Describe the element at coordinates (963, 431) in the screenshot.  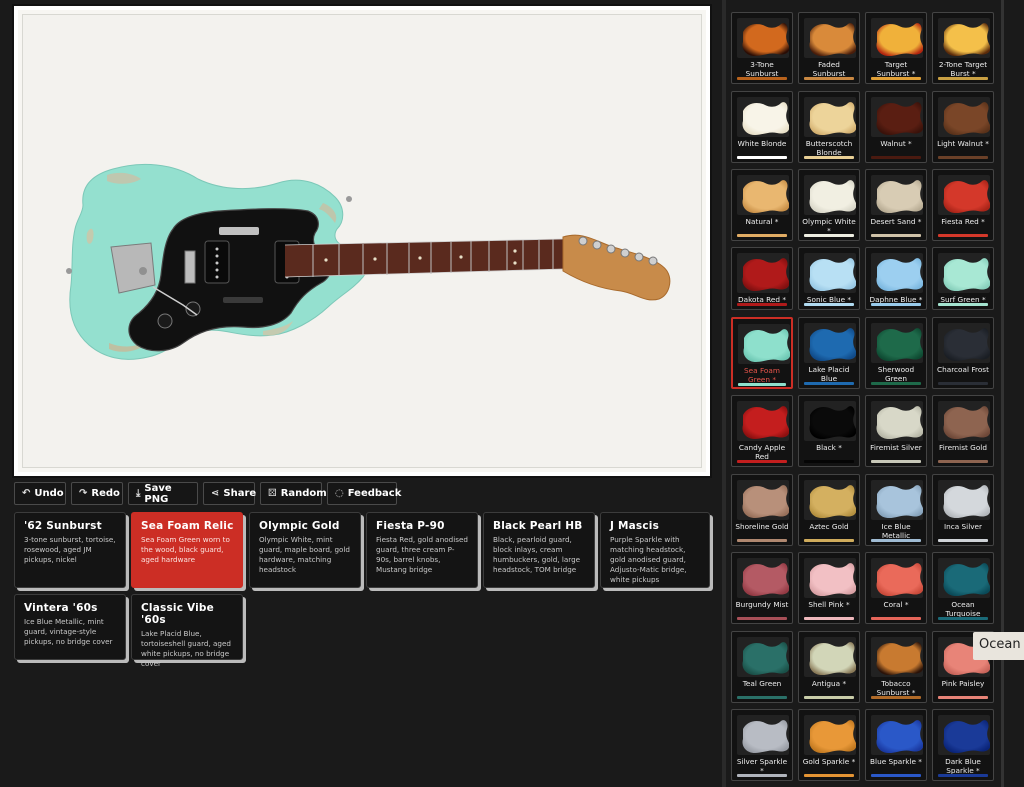
I see `swatch-firemist-gold: Firemist Gold` at that location.